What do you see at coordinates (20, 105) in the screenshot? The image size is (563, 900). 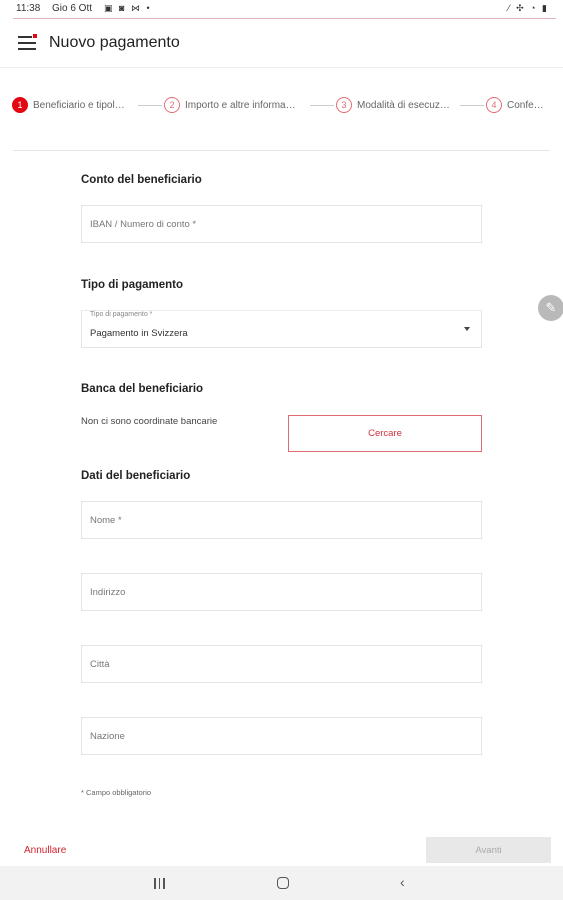 I see `step-1-number: 1` at bounding box center [20, 105].